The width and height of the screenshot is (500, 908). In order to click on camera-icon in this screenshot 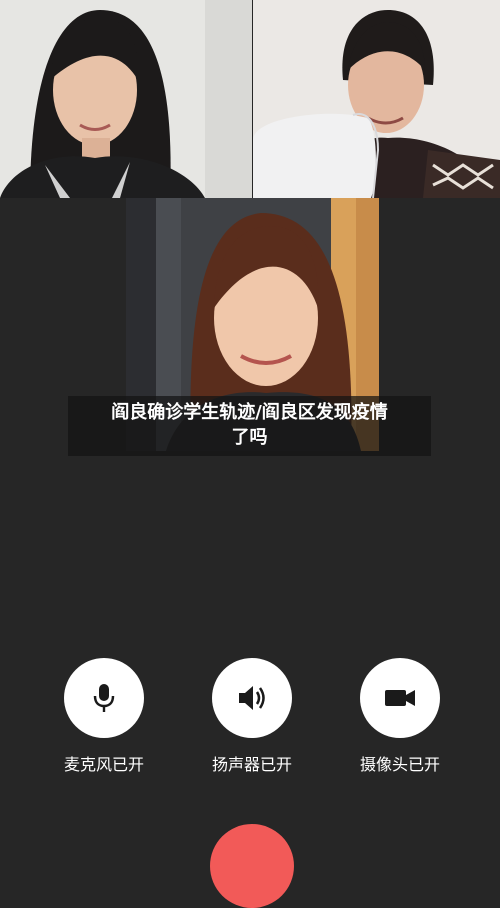, I will do `click(400, 698)`.